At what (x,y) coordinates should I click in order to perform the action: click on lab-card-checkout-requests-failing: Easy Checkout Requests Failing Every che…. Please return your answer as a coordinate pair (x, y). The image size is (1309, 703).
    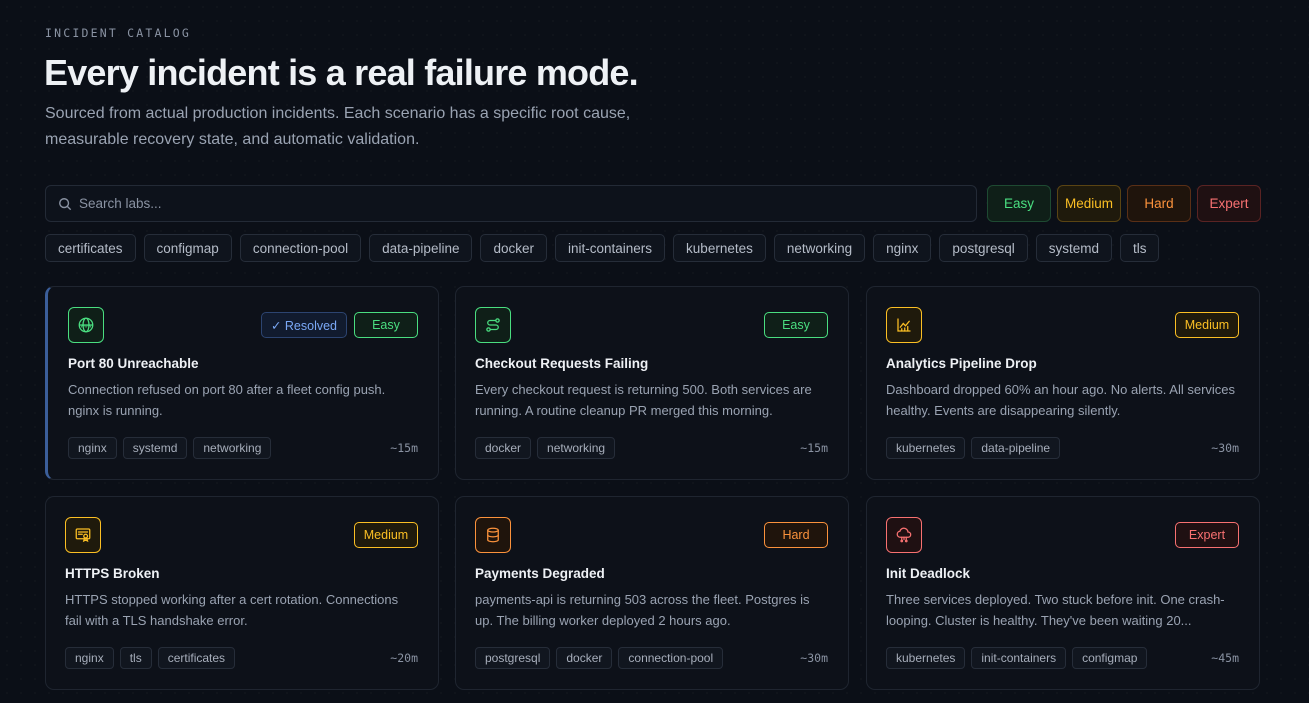
    Looking at the image, I should click on (652, 383).